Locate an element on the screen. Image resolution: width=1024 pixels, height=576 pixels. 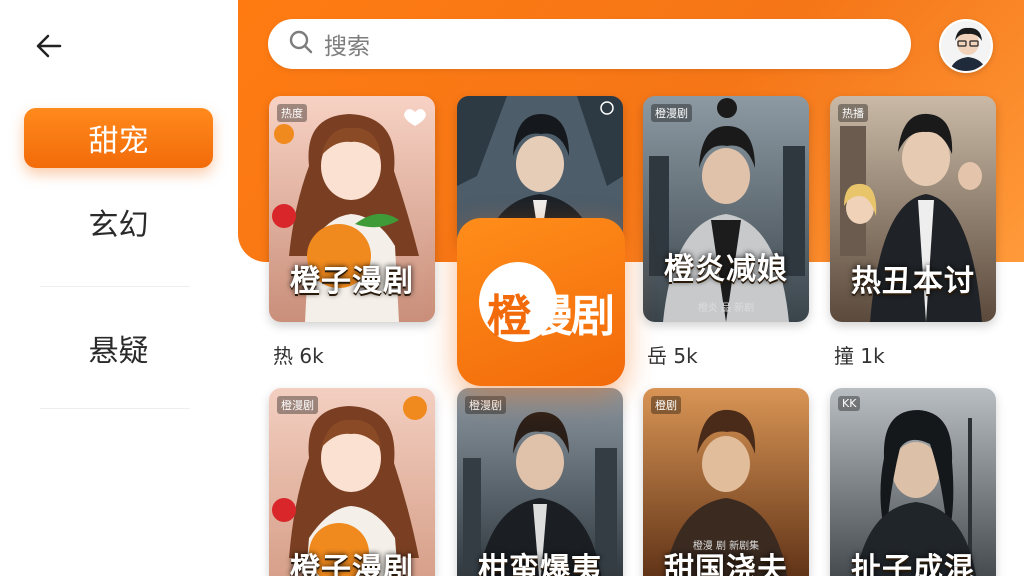
logo-text: 橙漫剧 is located at coordinates (551, 312).